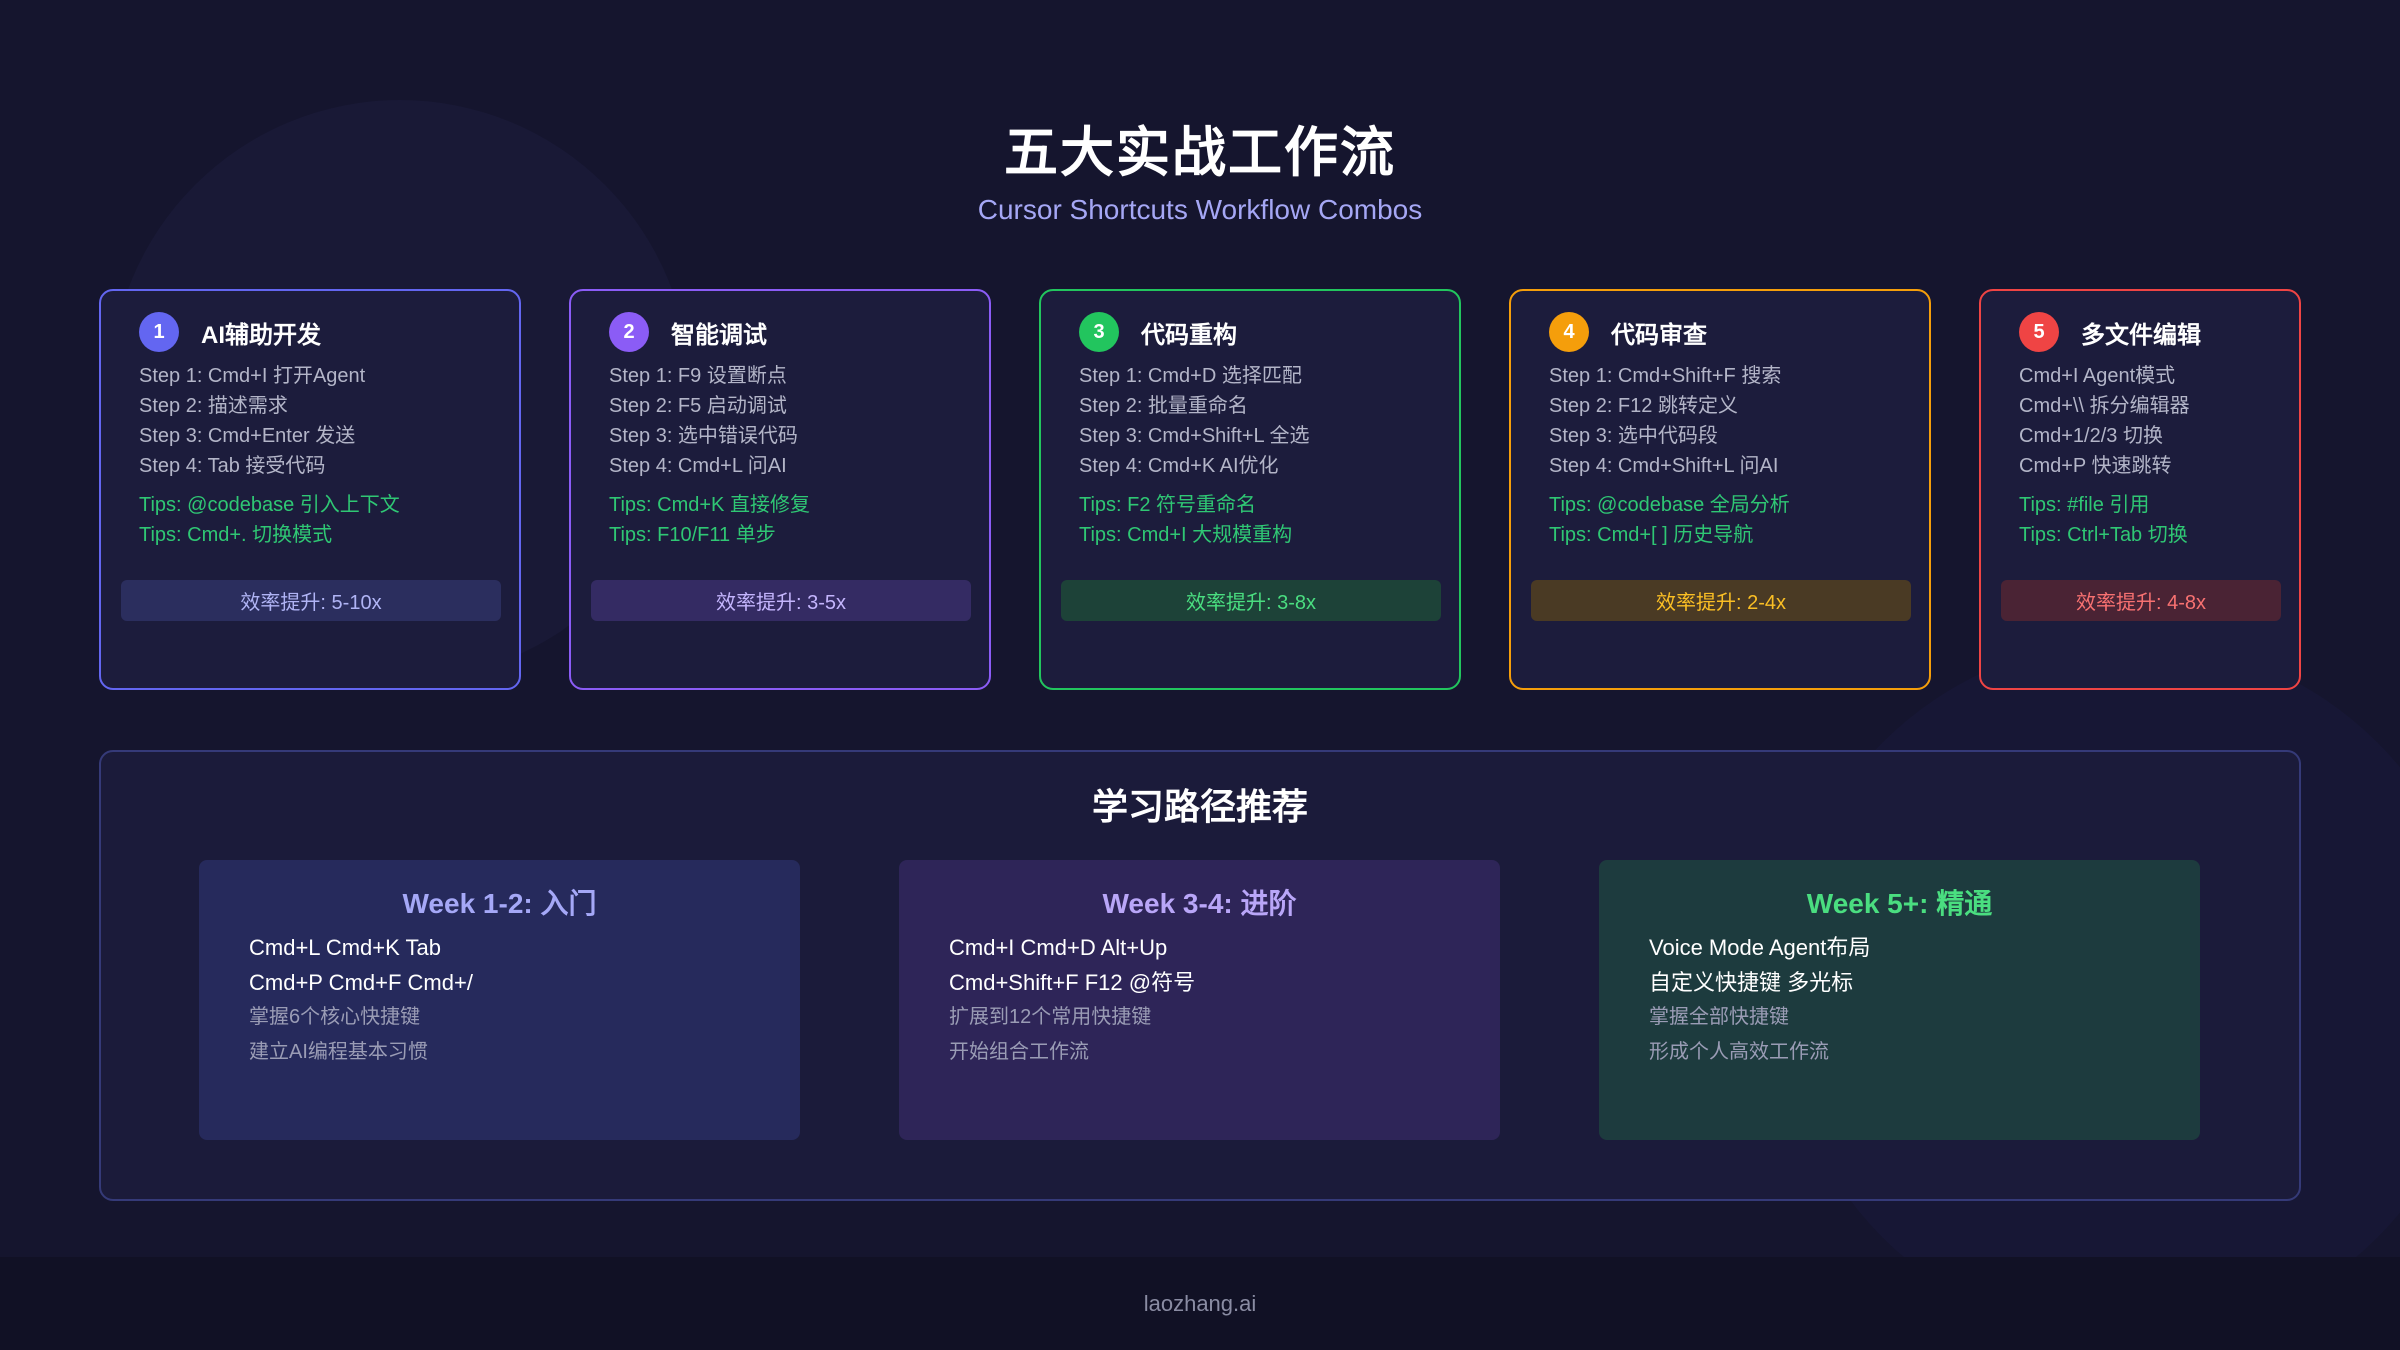  I want to click on week-title: Week 1-2: 入门, so click(499, 903).